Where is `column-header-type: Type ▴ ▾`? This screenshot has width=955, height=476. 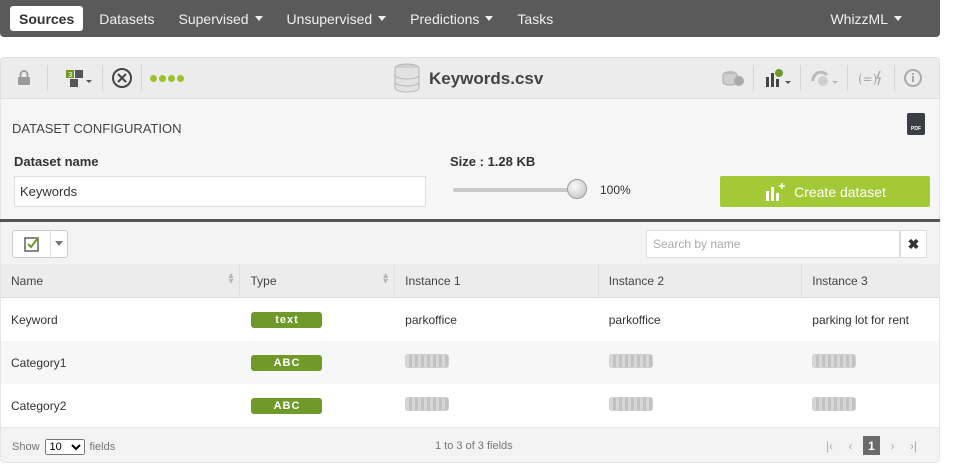 column-header-type: Type ▴ ▾ is located at coordinates (318, 280).